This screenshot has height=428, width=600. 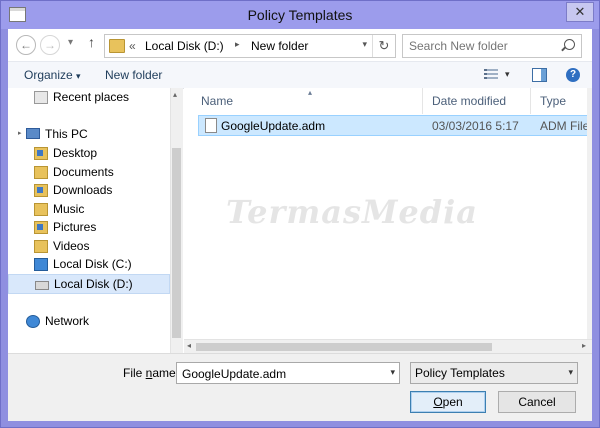 What do you see at coordinates (484, 46) in the screenshot?
I see `search-input` at bounding box center [484, 46].